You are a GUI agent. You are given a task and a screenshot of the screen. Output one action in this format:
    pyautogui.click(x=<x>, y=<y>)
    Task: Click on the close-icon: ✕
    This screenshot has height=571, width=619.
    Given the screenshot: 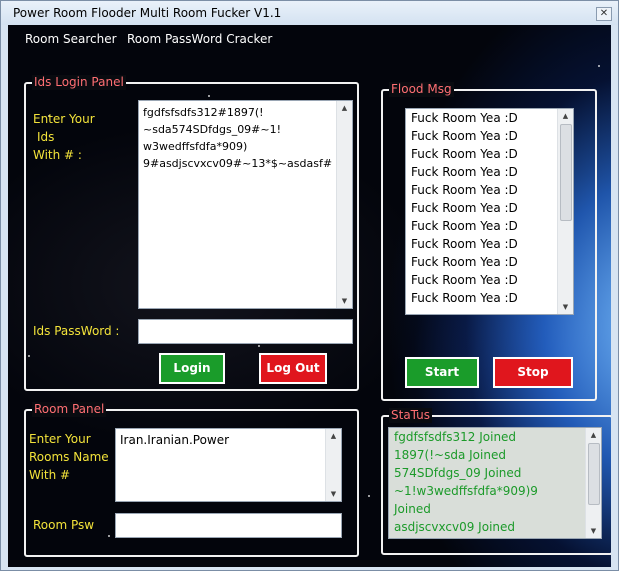 What is the action you would take?
    pyautogui.click(x=604, y=14)
    